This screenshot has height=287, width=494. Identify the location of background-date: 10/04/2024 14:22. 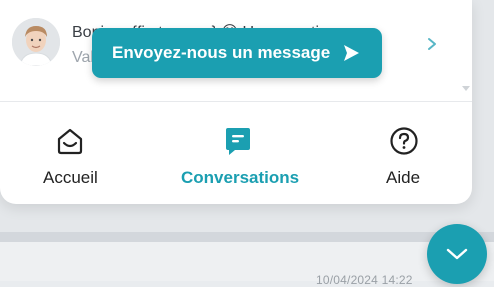
(364, 280).